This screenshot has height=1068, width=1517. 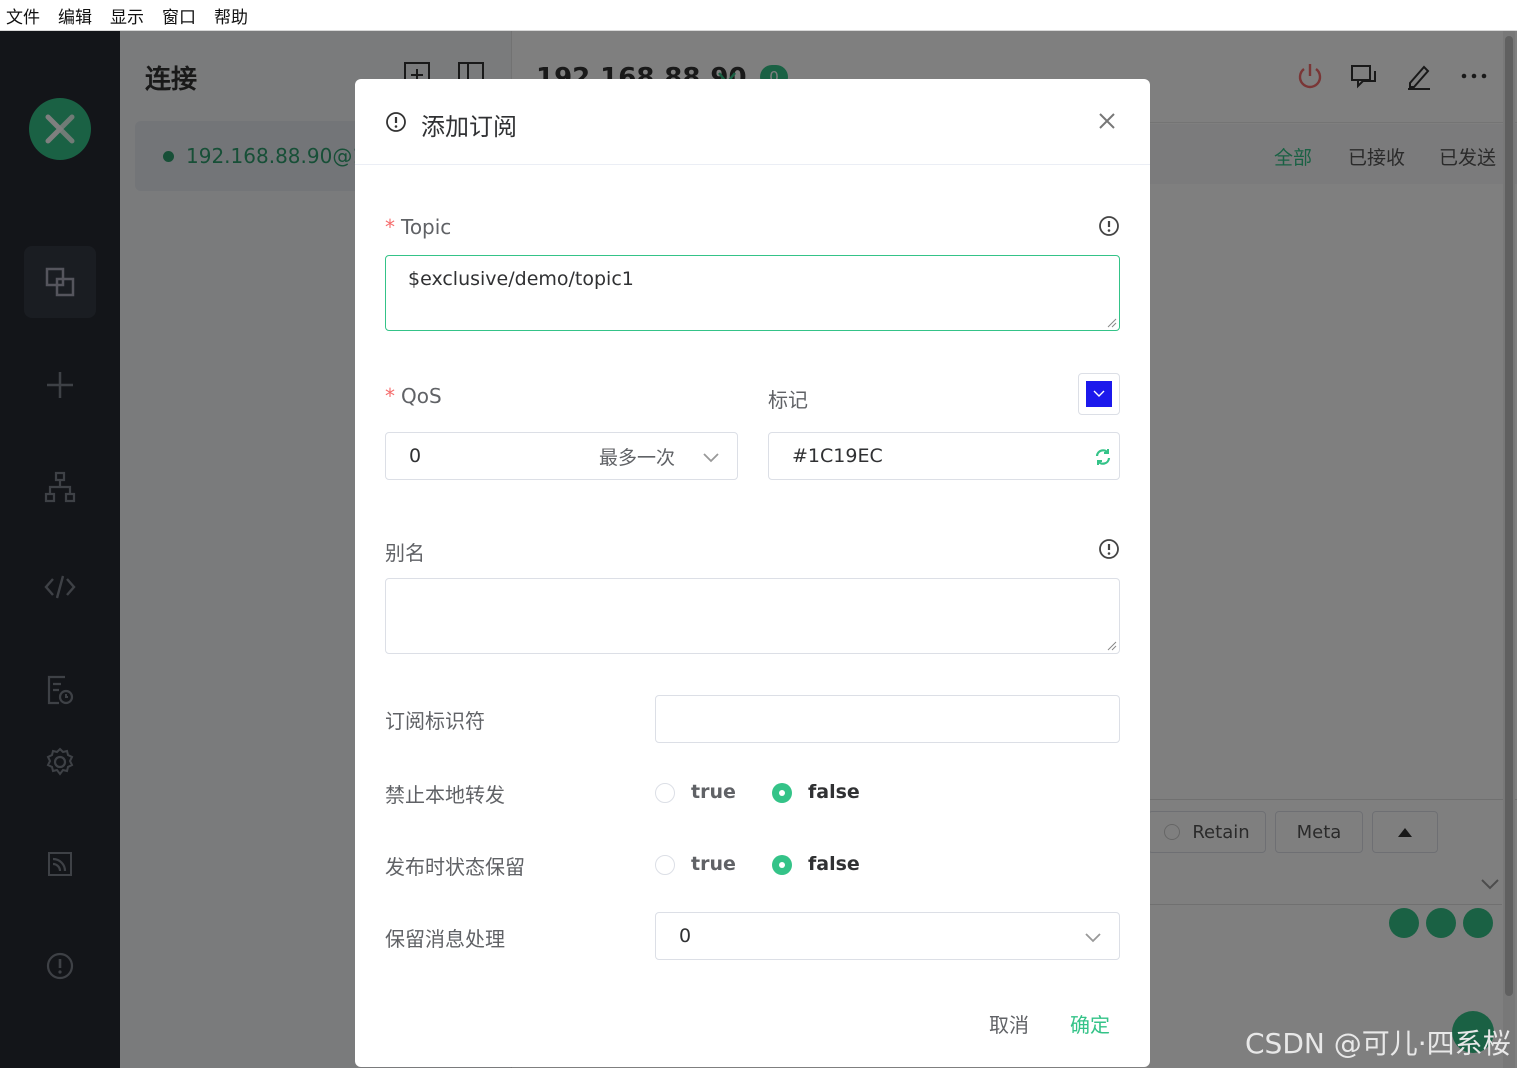 What do you see at coordinates (758, 15) in the screenshot?
I see `menubar: 文件 编辑 显示 窗口 帮助` at bounding box center [758, 15].